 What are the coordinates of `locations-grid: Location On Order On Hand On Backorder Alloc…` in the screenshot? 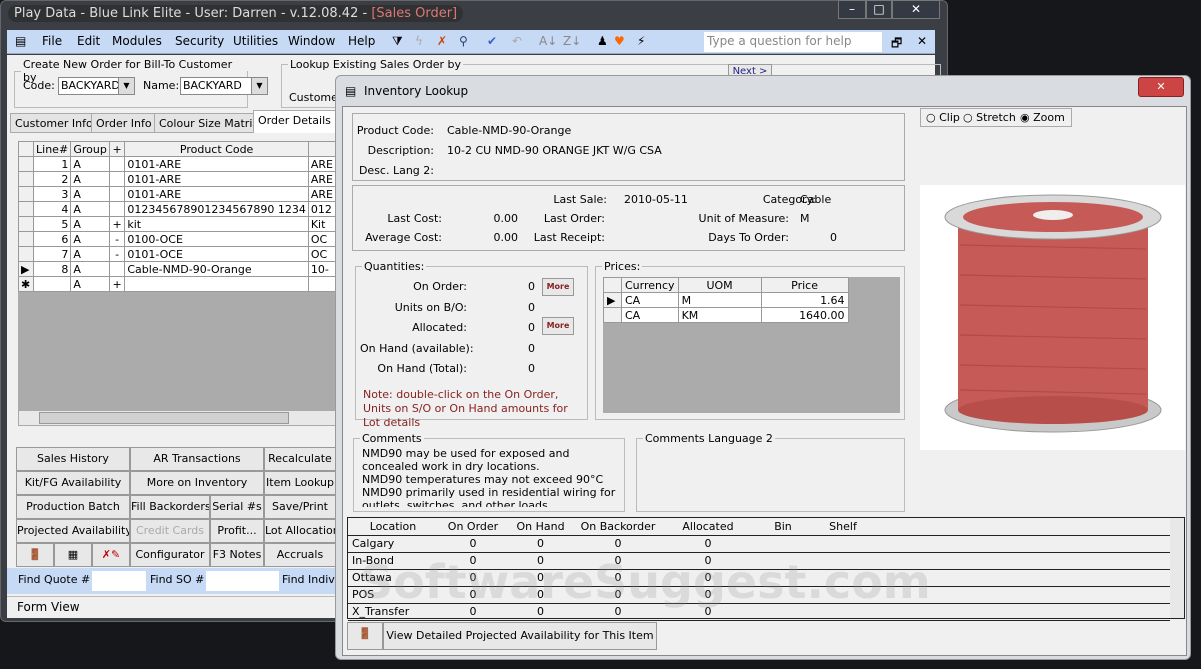 It's located at (766, 569).